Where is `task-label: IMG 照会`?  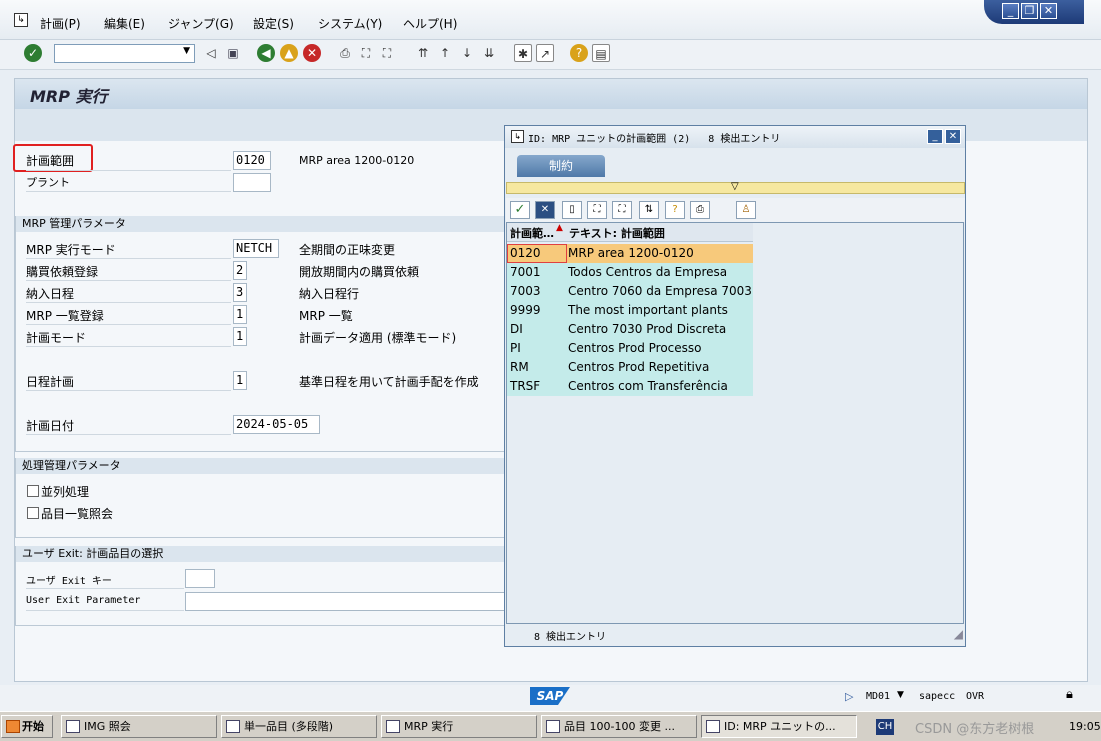 task-label: IMG 照会 is located at coordinates (107, 726).